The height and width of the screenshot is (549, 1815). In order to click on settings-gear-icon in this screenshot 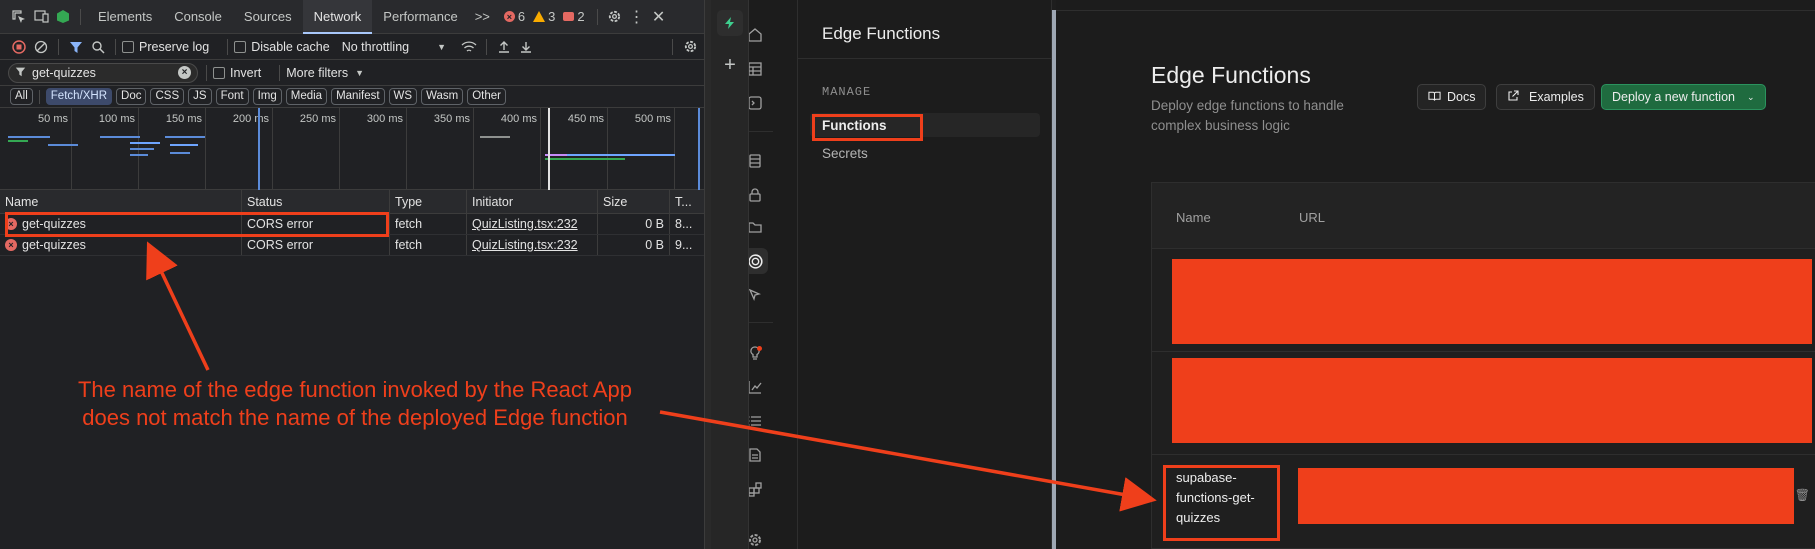, I will do `click(615, 17)`.